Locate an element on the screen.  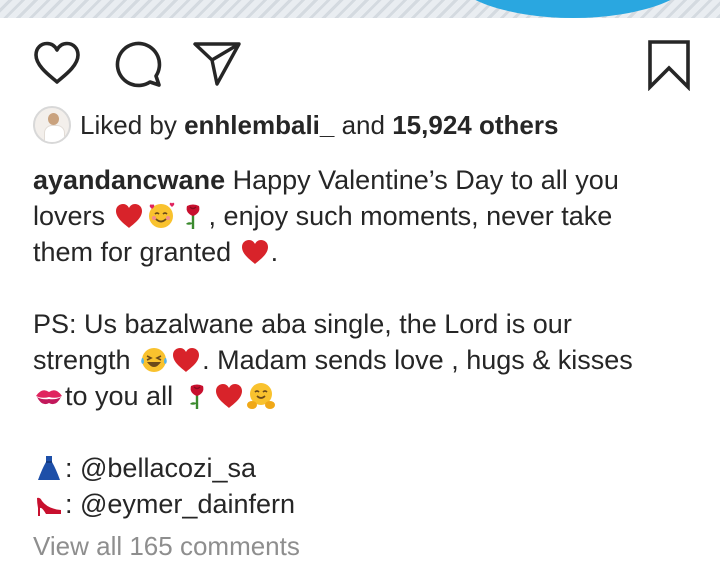
liked-by-conjunction: and is located at coordinates (363, 125).